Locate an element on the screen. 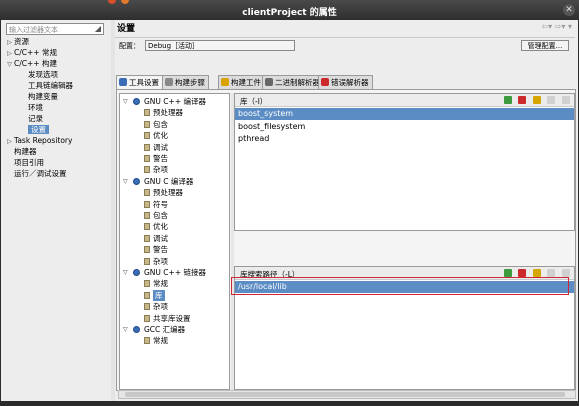  nav-item: 设置 is located at coordinates (57, 129).